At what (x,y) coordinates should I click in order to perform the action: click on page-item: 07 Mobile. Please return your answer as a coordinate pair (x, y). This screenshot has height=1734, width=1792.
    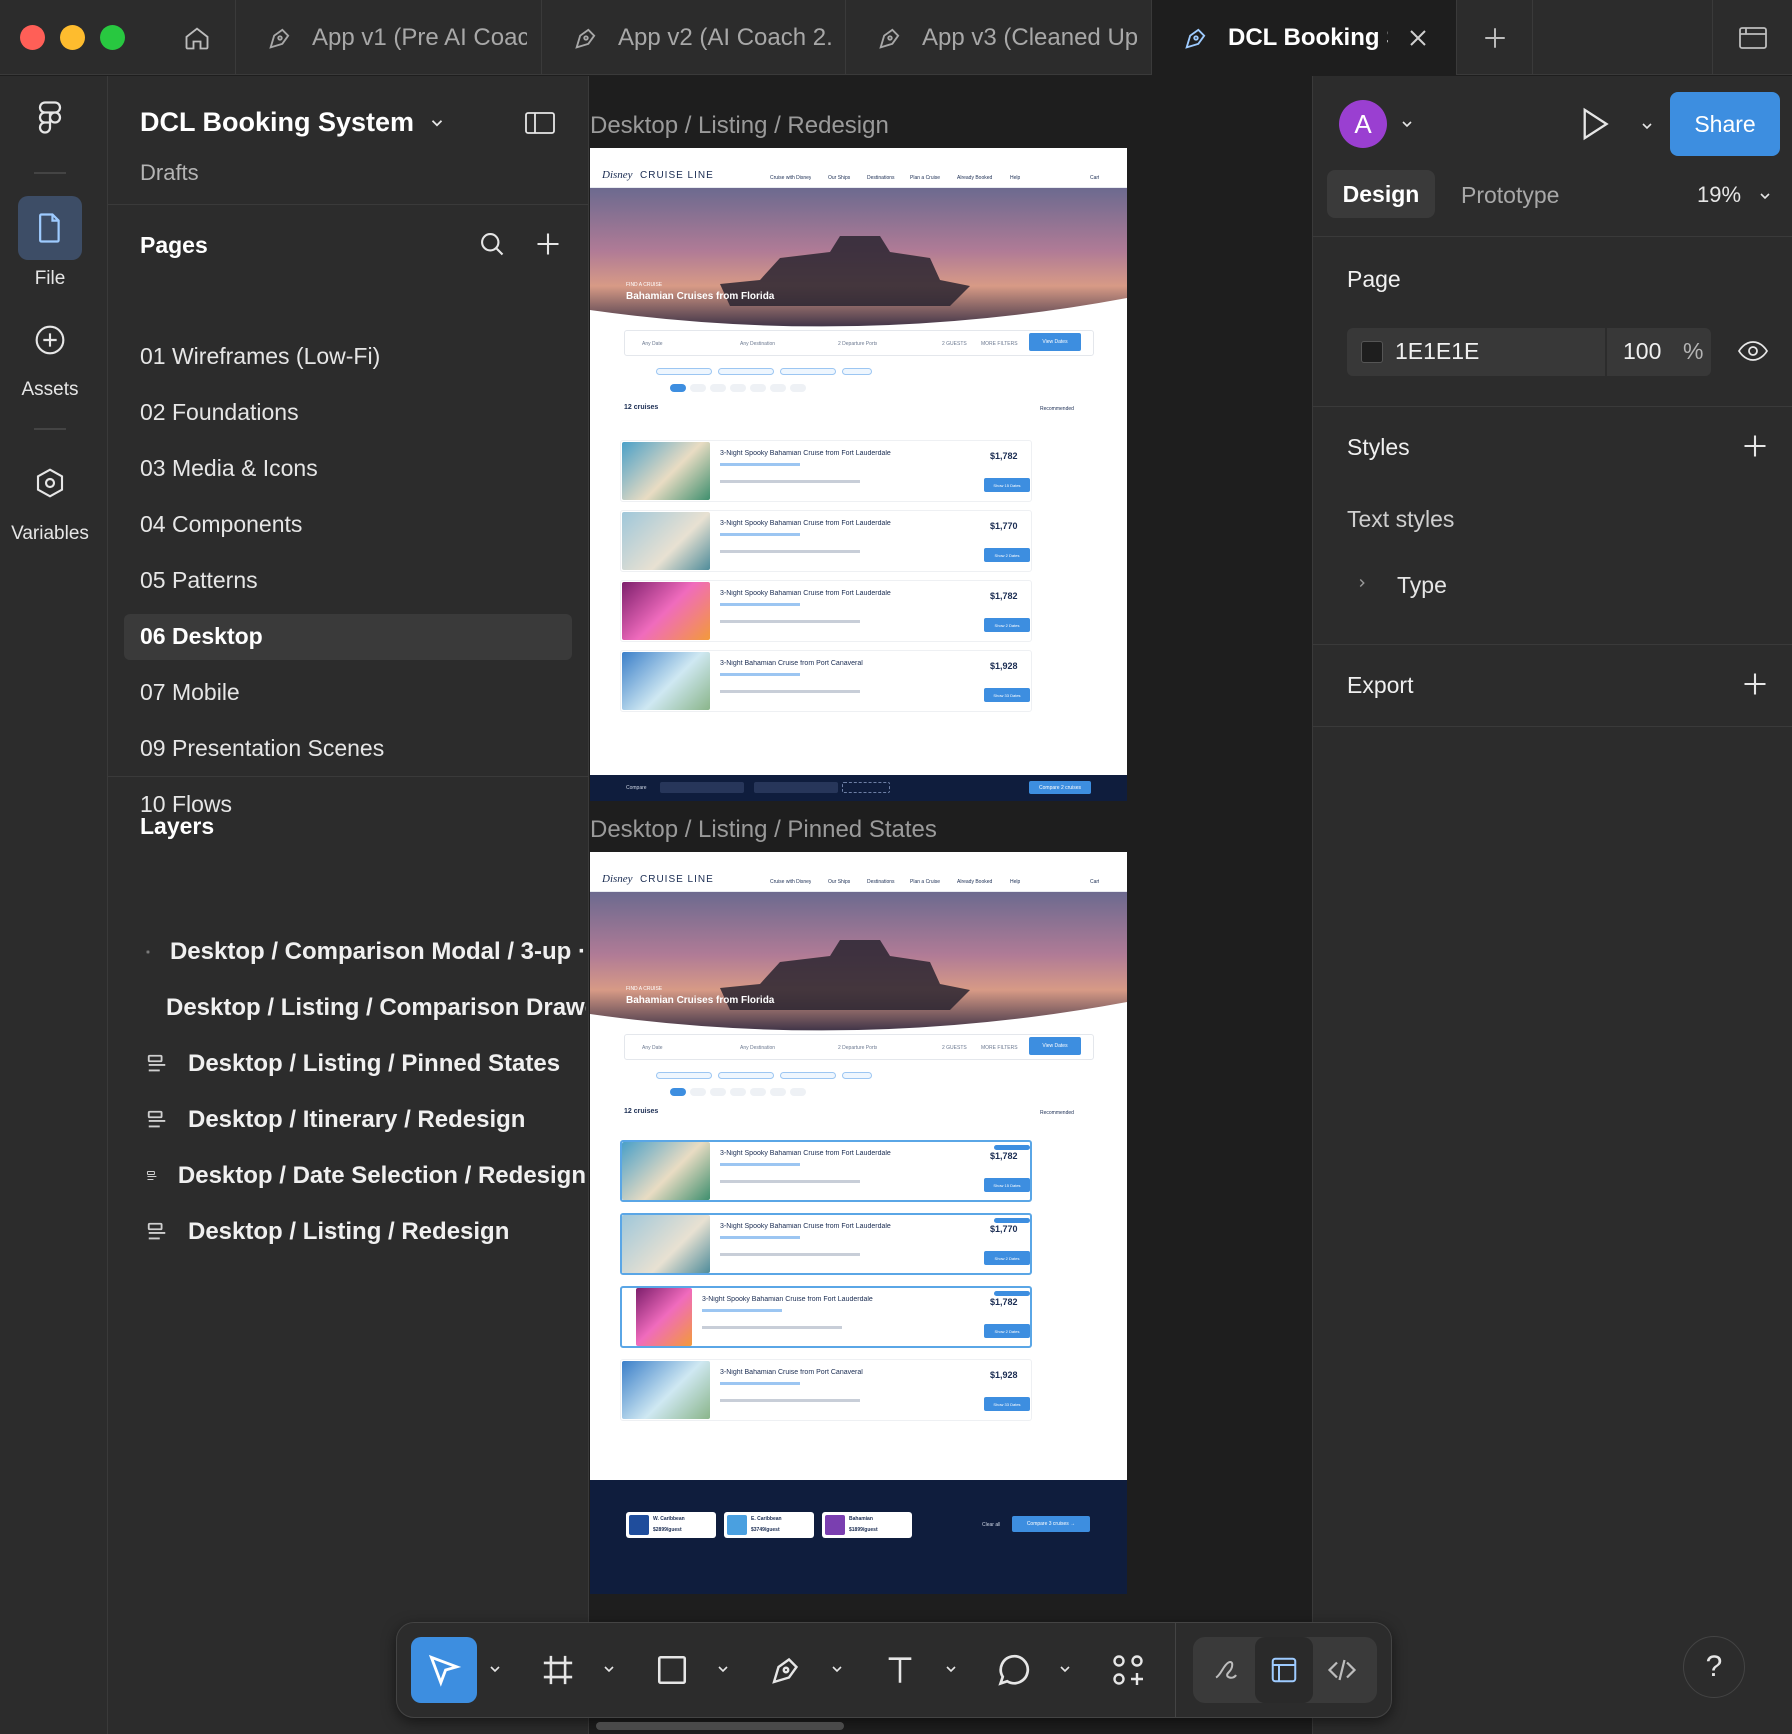
    Looking at the image, I should click on (190, 692).